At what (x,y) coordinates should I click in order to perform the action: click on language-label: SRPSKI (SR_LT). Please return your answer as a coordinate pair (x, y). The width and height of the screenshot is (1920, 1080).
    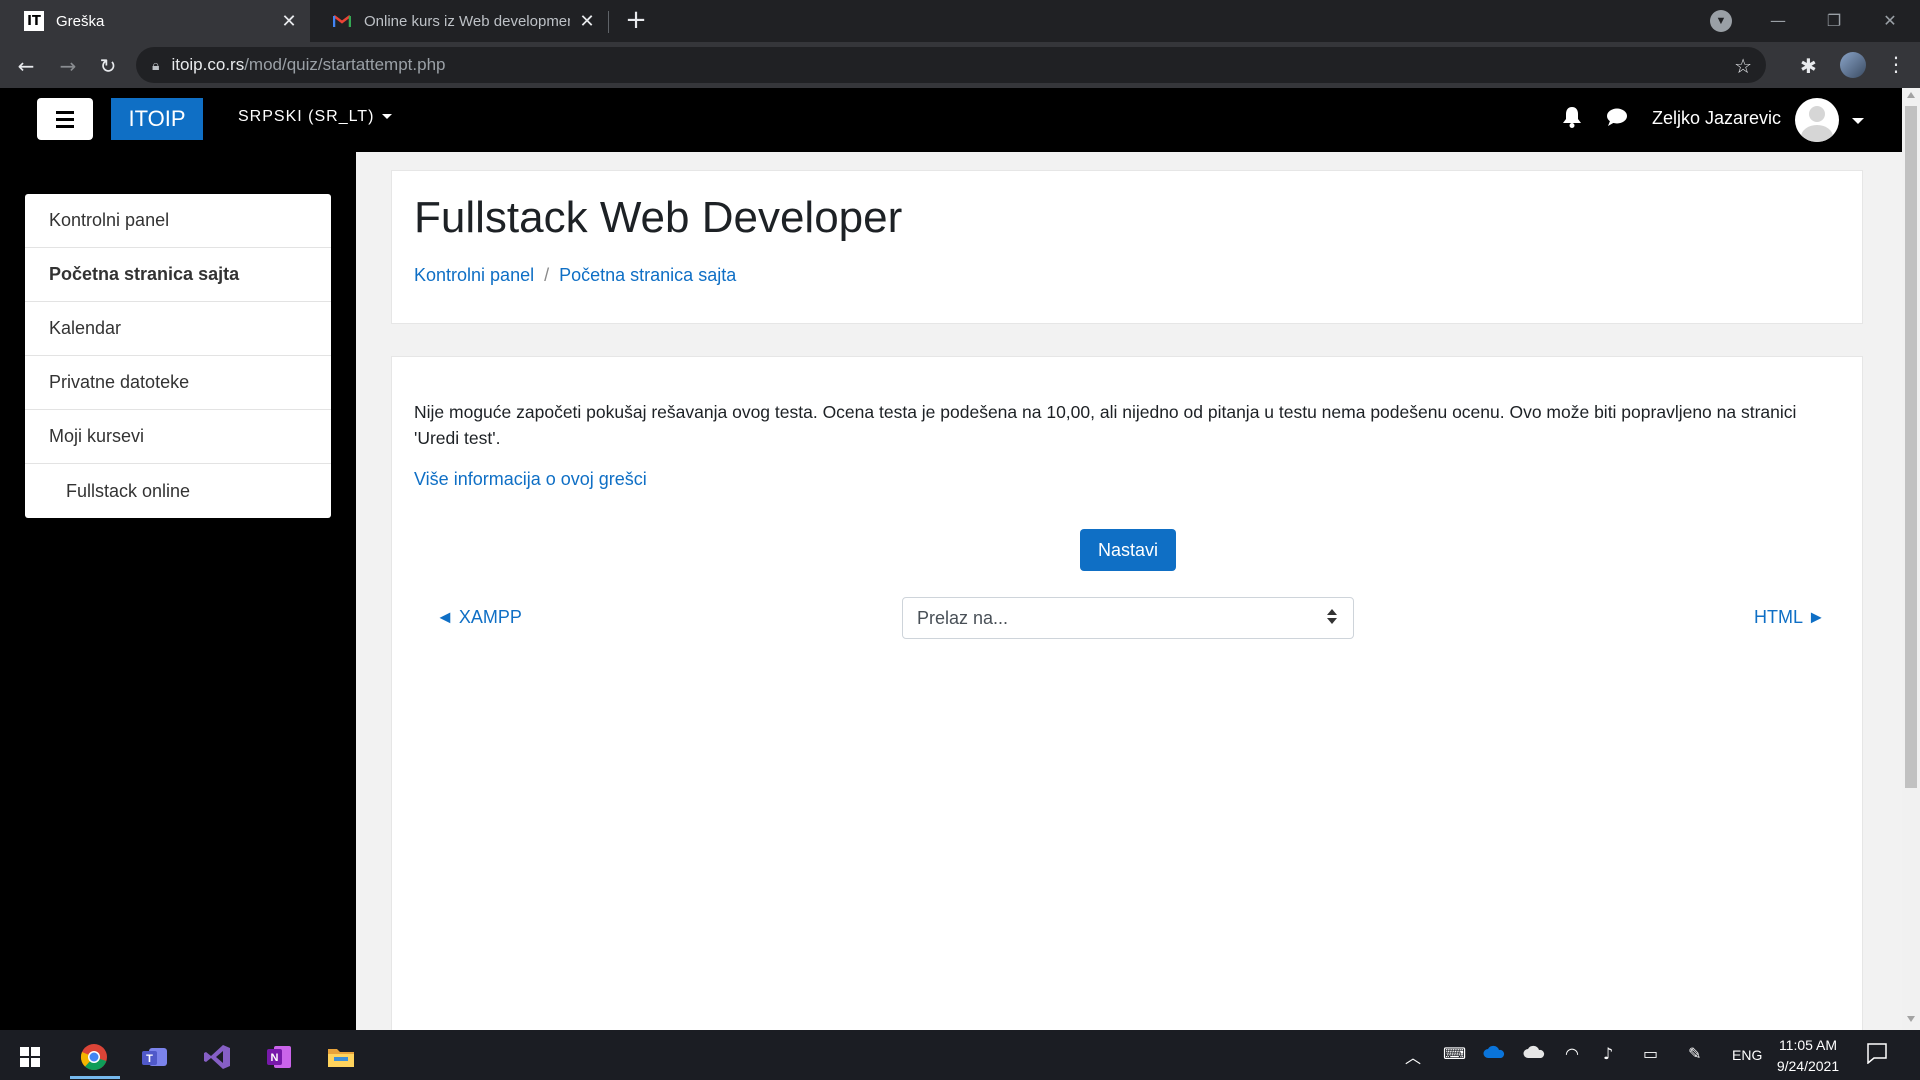
    Looking at the image, I should click on (306, 116).